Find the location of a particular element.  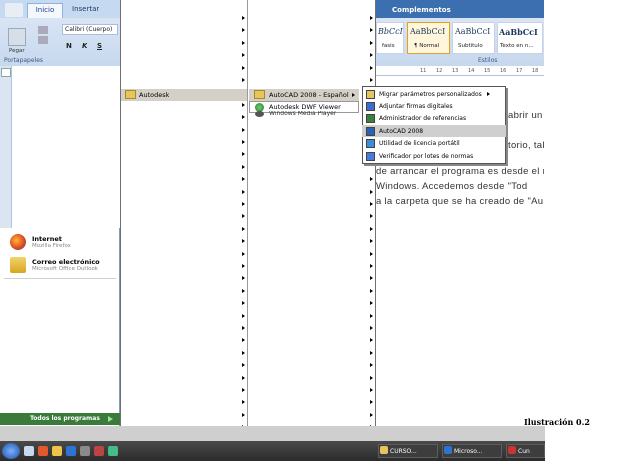

pinned-internet-subtitle: Mozilla Firefox is located at coordinates (51, 246).